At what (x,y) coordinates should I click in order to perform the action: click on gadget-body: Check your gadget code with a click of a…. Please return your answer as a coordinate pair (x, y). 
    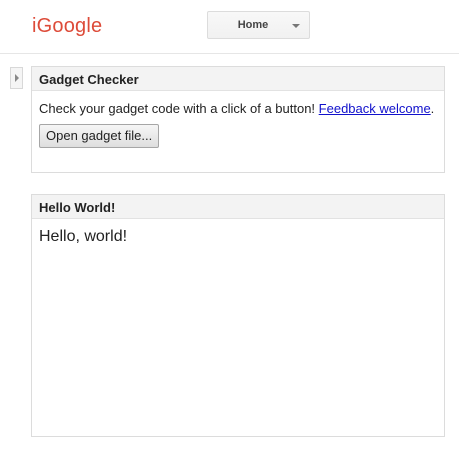
    Looking at the image, I should click on (238, 119).